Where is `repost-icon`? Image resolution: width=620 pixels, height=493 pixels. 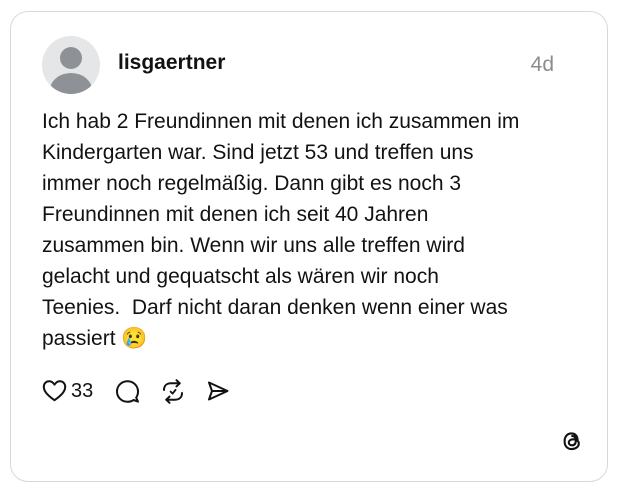
repost-icon is located at coordinates (173, 391).